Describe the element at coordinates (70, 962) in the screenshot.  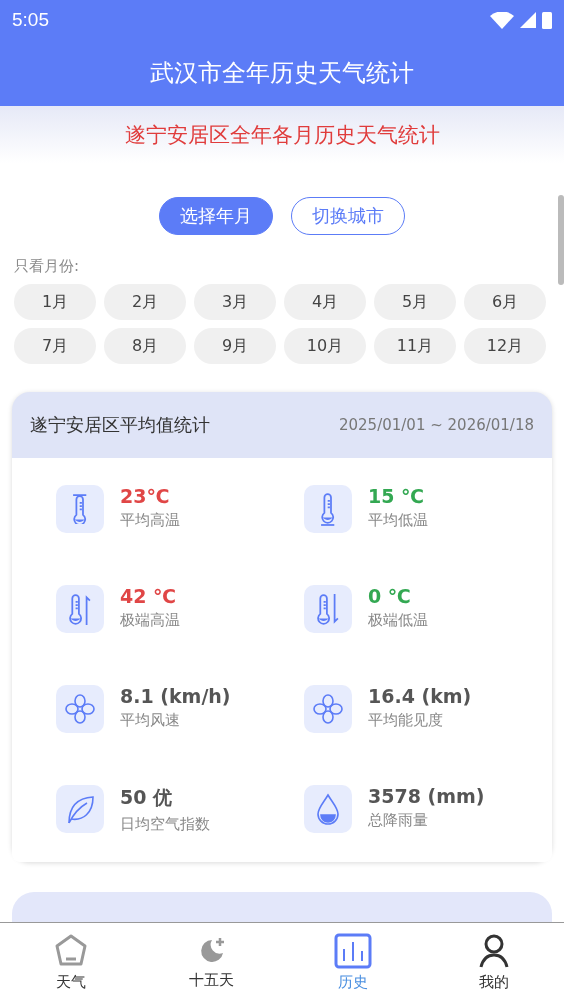
I see `nav-tab: 天气` at that location.